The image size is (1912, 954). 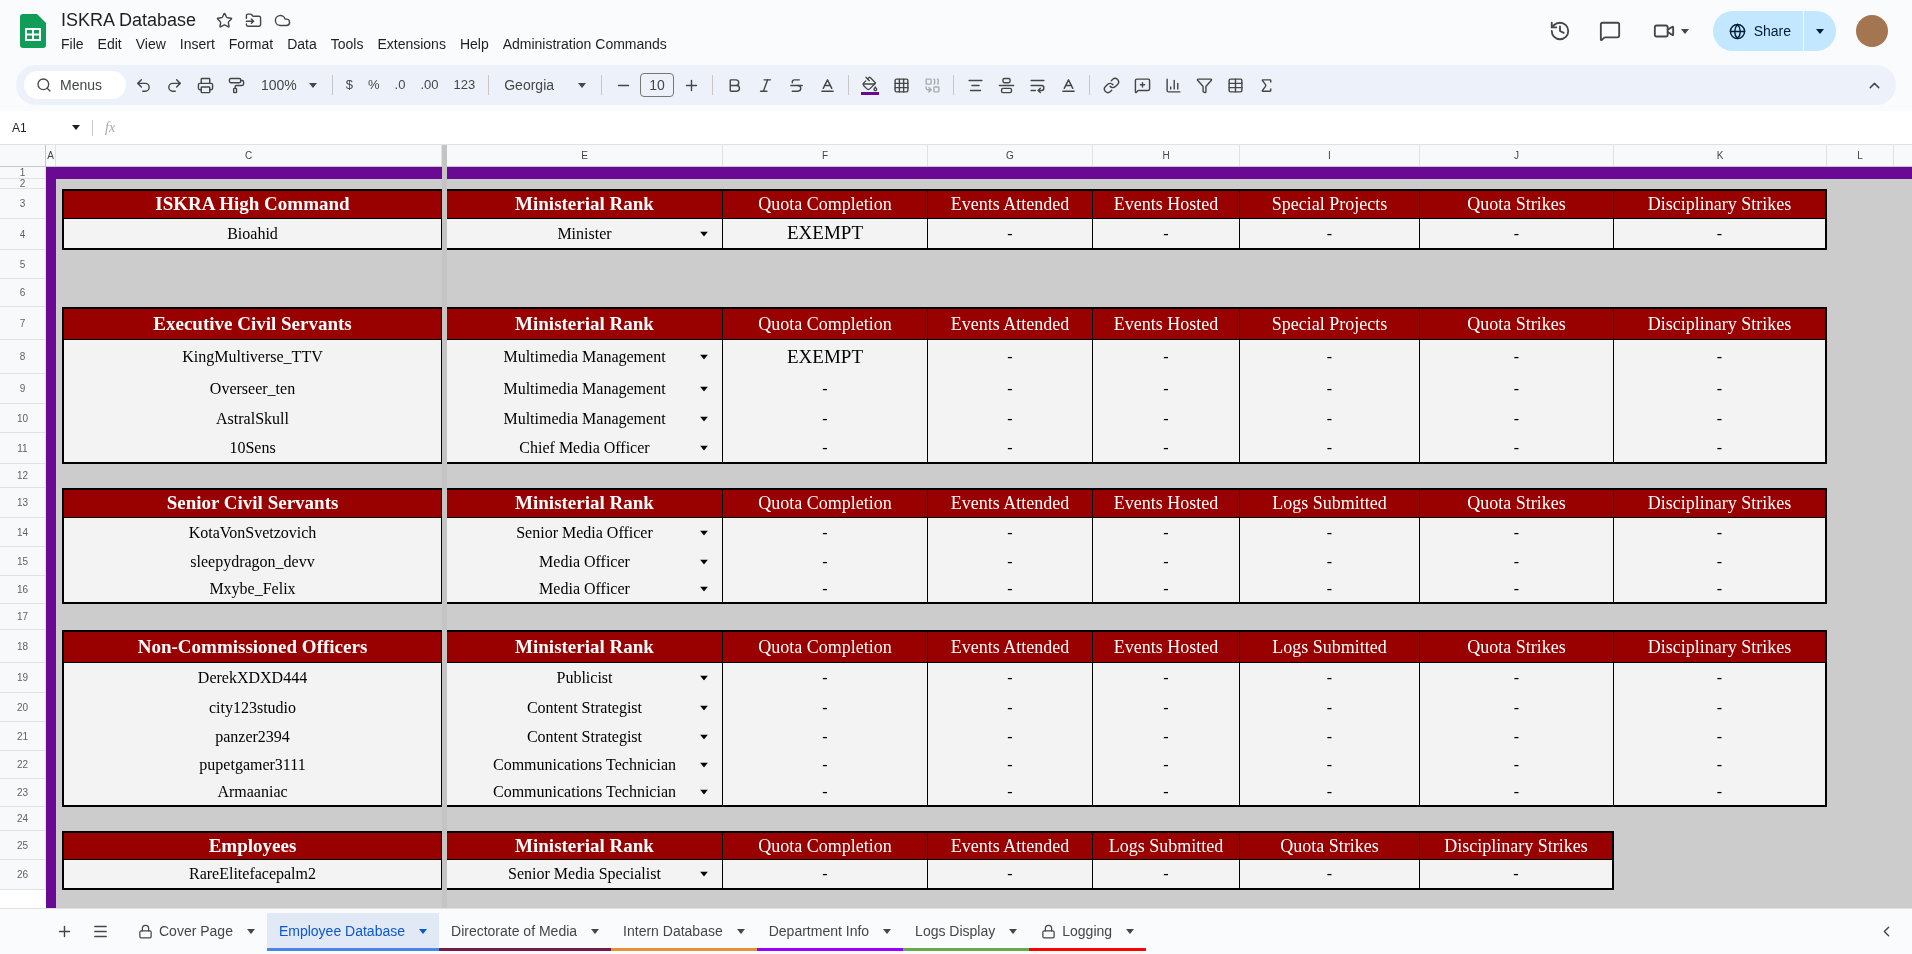 What do you see at coordinates (429, 85) in the screenshot?
I see `increase-decimals-button: .00` at bounding box center [429, 85].